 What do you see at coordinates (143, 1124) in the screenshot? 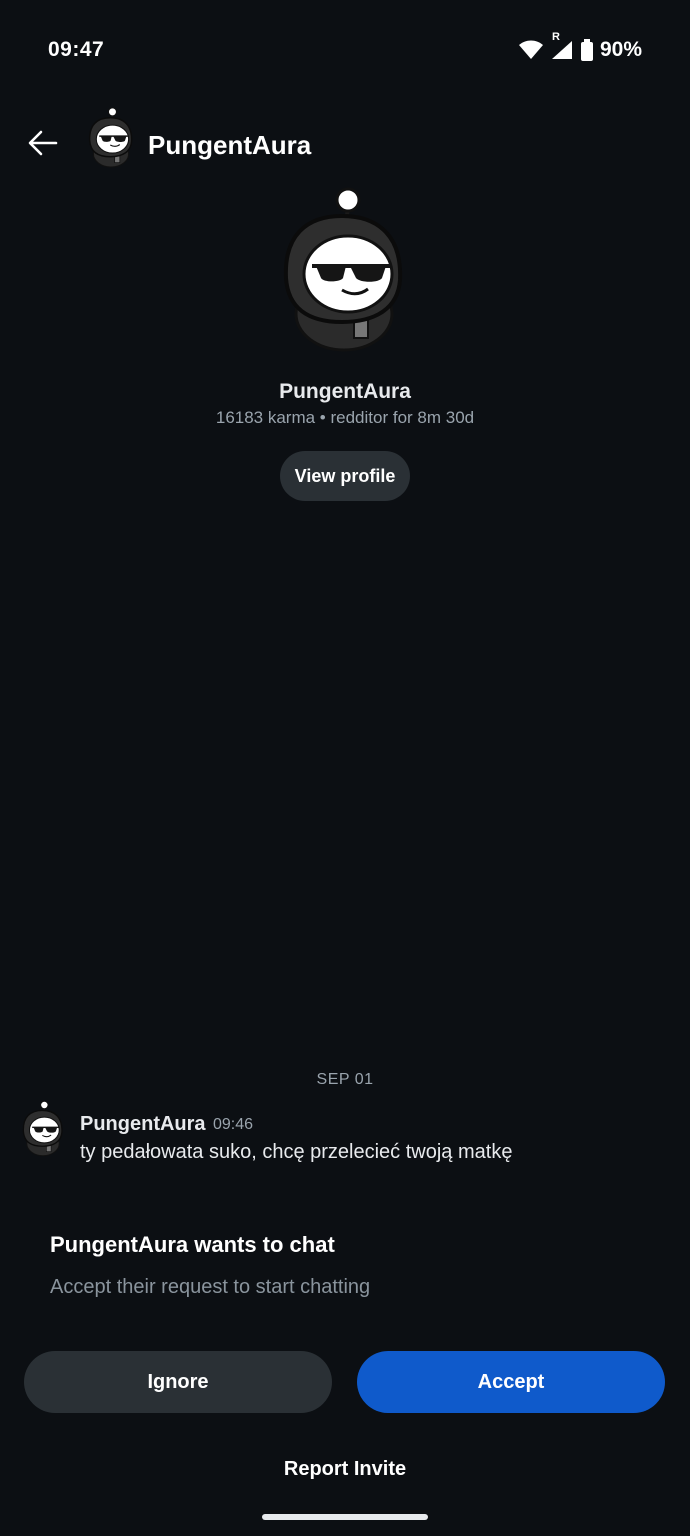
I see `message-author: PungentAura` at bounding box center [143, 1124].